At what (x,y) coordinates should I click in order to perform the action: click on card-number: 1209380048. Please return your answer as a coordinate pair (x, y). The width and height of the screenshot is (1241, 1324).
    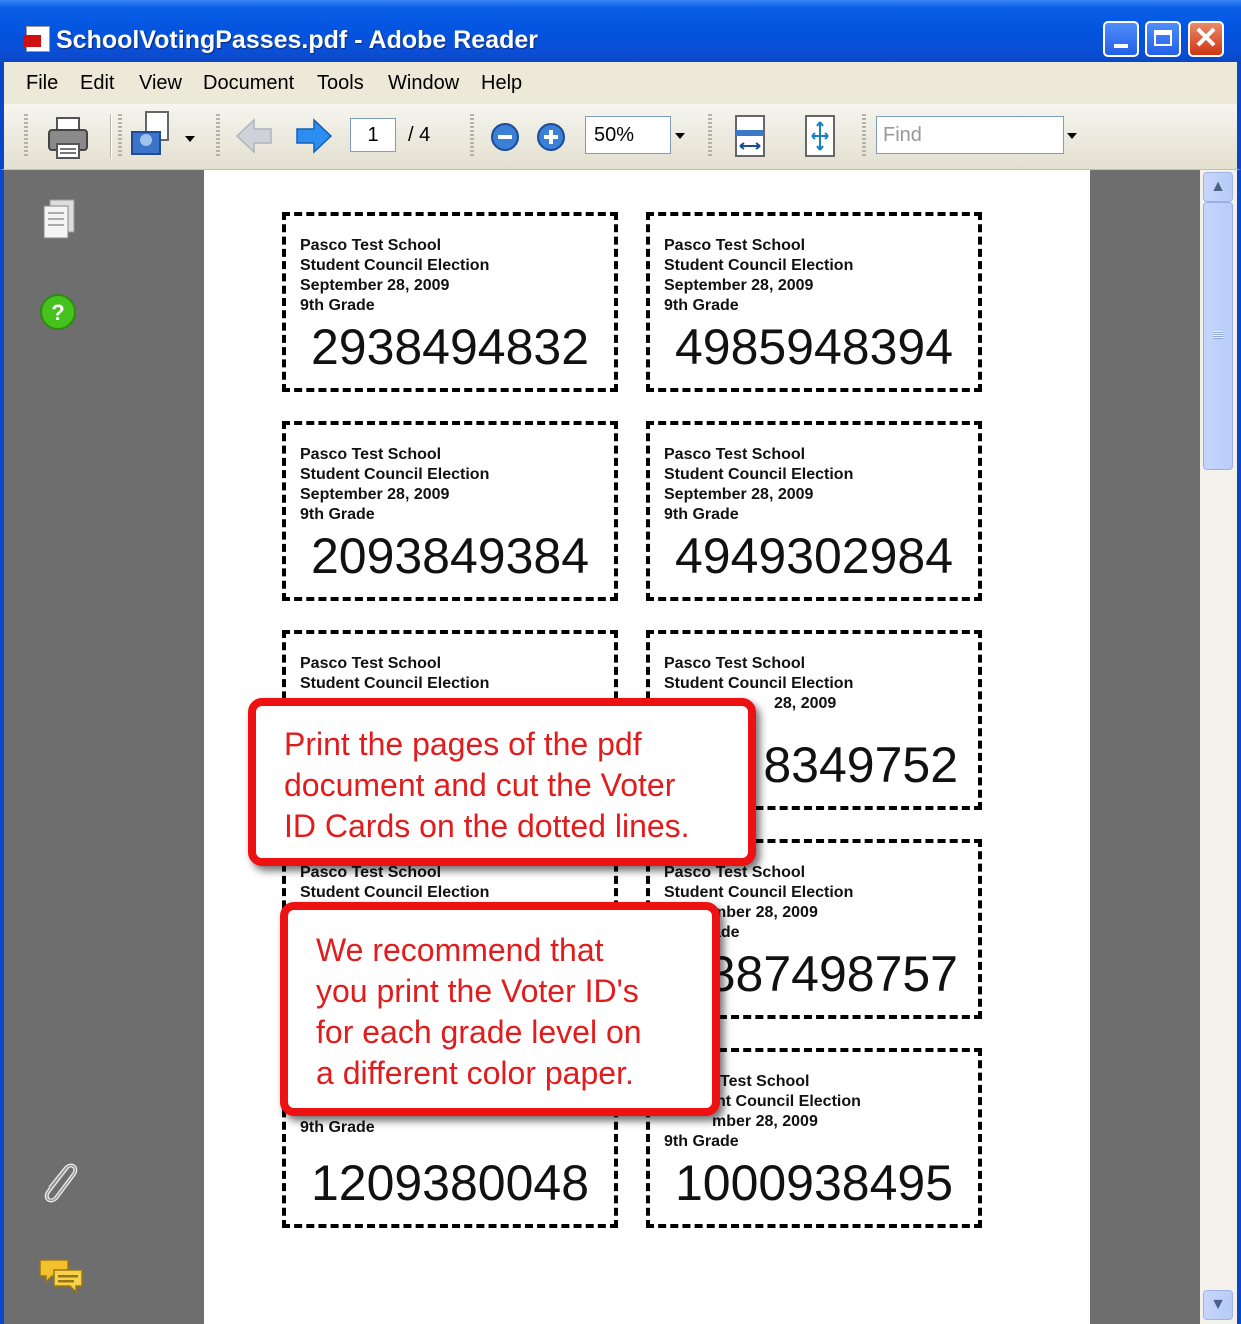
    Looking at the image, I should click on (450, 1183).